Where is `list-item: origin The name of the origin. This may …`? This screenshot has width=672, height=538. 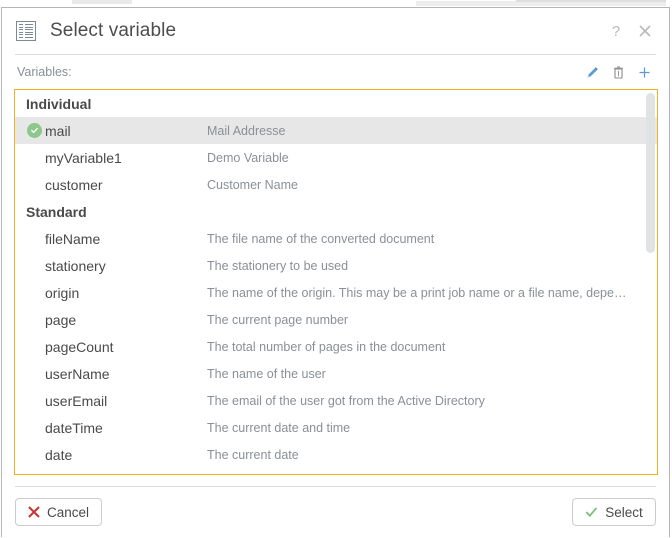 list-item: origin The name of the origin. This may … is located at coordinates (336, 292).